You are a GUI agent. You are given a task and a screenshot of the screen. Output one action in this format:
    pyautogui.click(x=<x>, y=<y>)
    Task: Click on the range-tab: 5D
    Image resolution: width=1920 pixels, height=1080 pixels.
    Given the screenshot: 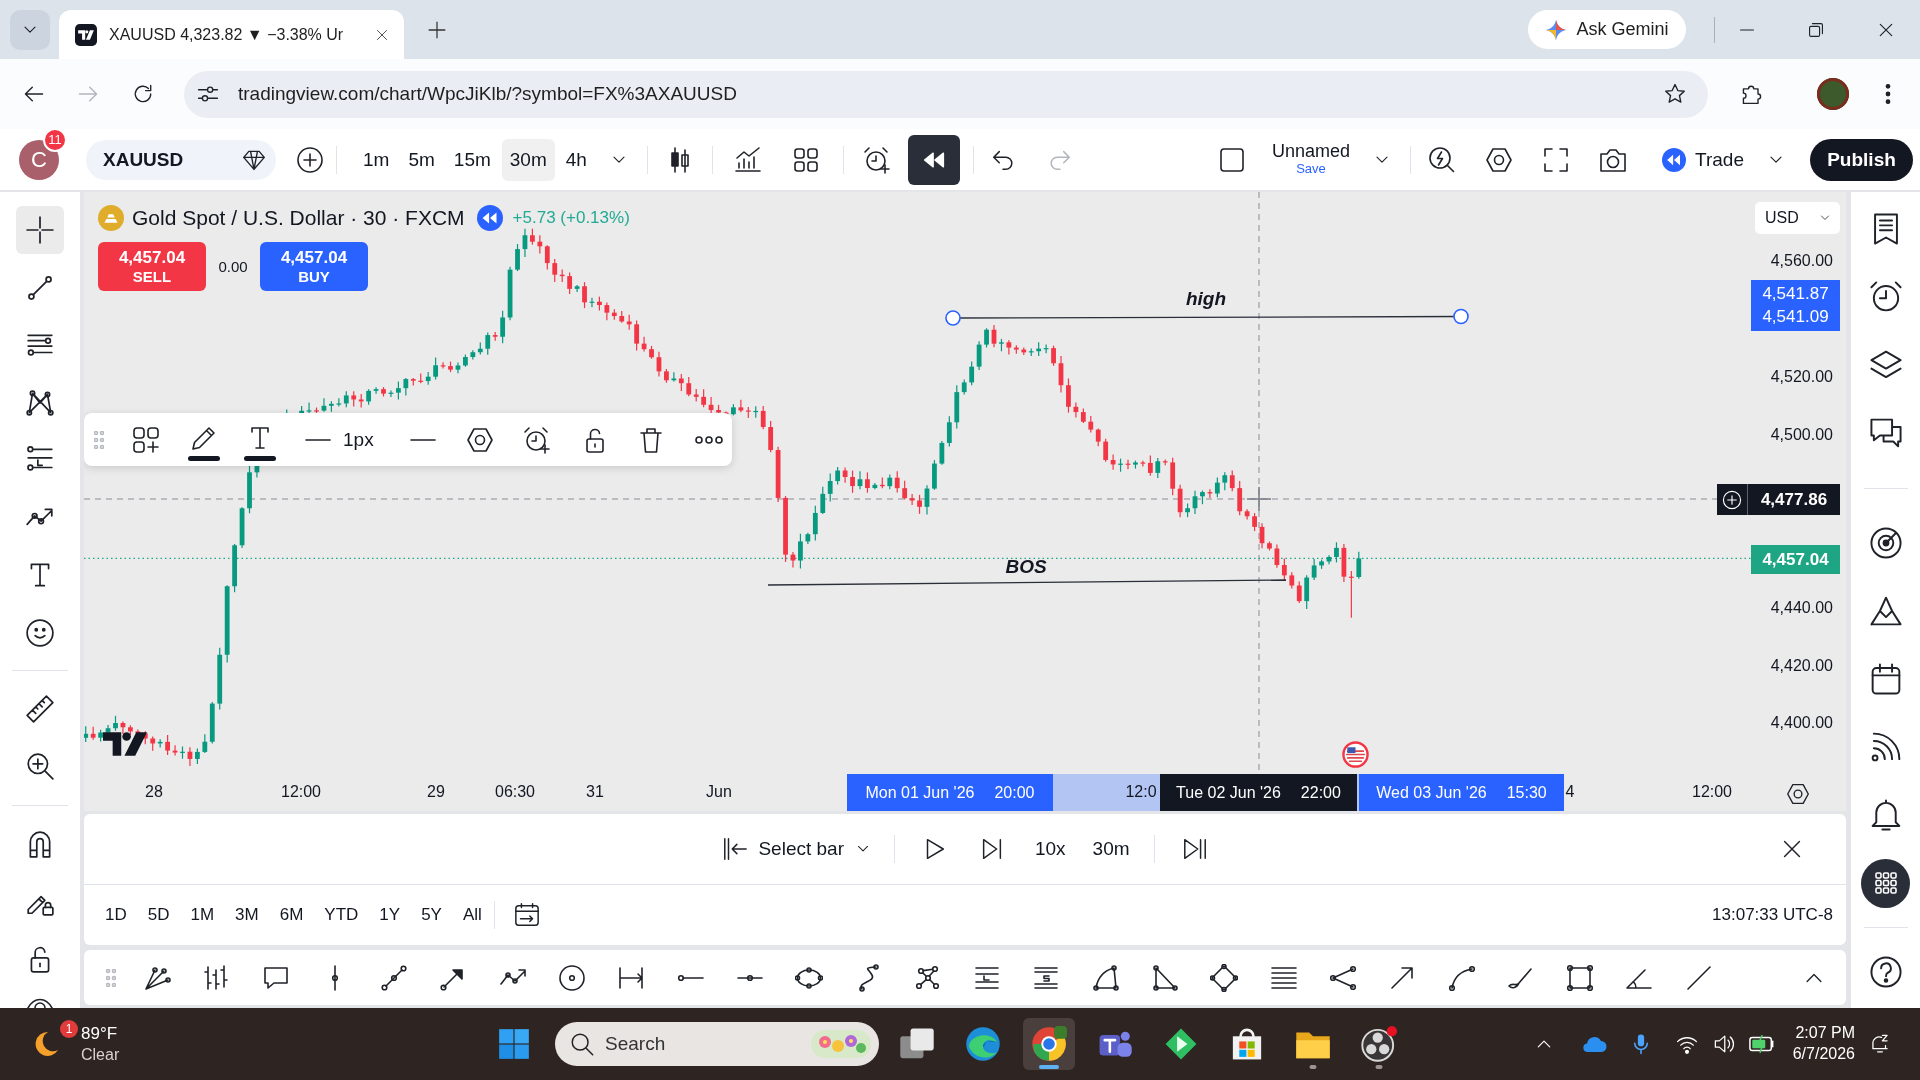 What is the action you would take?
    pyautogui.click(x=158, y=915)
    